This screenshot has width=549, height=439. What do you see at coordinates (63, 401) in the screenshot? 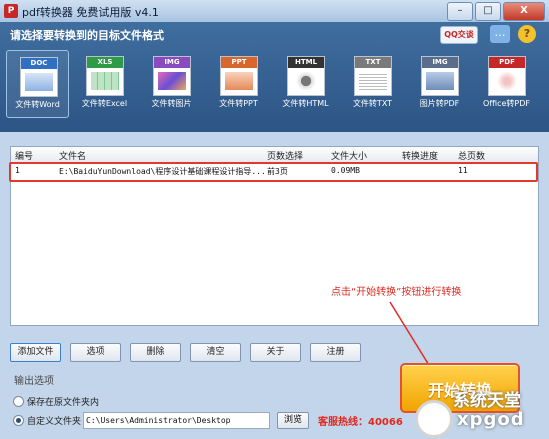
I see `save-source-label: 保存在原文件夹内` at bounding box center [63, 401].